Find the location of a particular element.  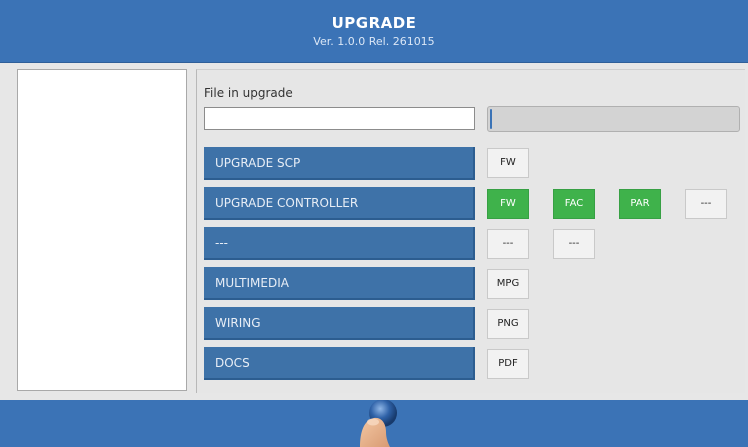

unassigned-option-1-button: --- is located at coordinates (508, 244).